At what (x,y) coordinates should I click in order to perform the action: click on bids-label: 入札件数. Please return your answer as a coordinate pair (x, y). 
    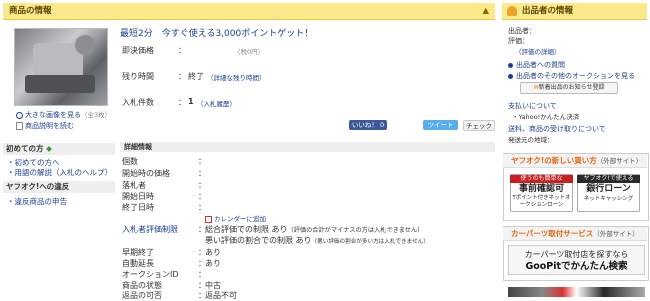
    Looking at the image, I should click on (138, 102).